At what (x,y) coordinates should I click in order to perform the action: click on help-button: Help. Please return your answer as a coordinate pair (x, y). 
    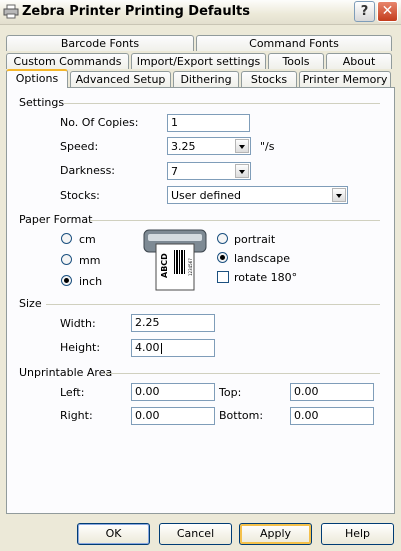
    Looking at the image, I should click on (357, 534).